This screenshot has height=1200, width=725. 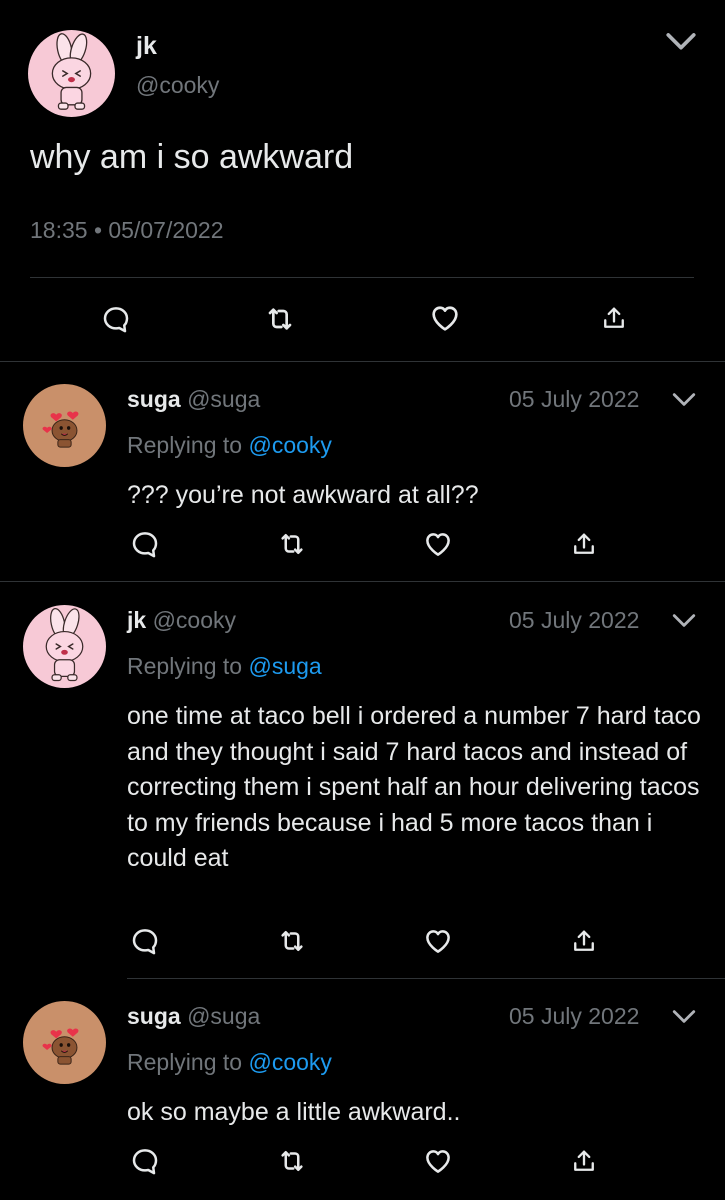 What do you see at coordinates (127, 230) in the screenshot?
I see `tweet-timestamp: 18:35 • 05/07/2022` at bounding box center [127, 230].